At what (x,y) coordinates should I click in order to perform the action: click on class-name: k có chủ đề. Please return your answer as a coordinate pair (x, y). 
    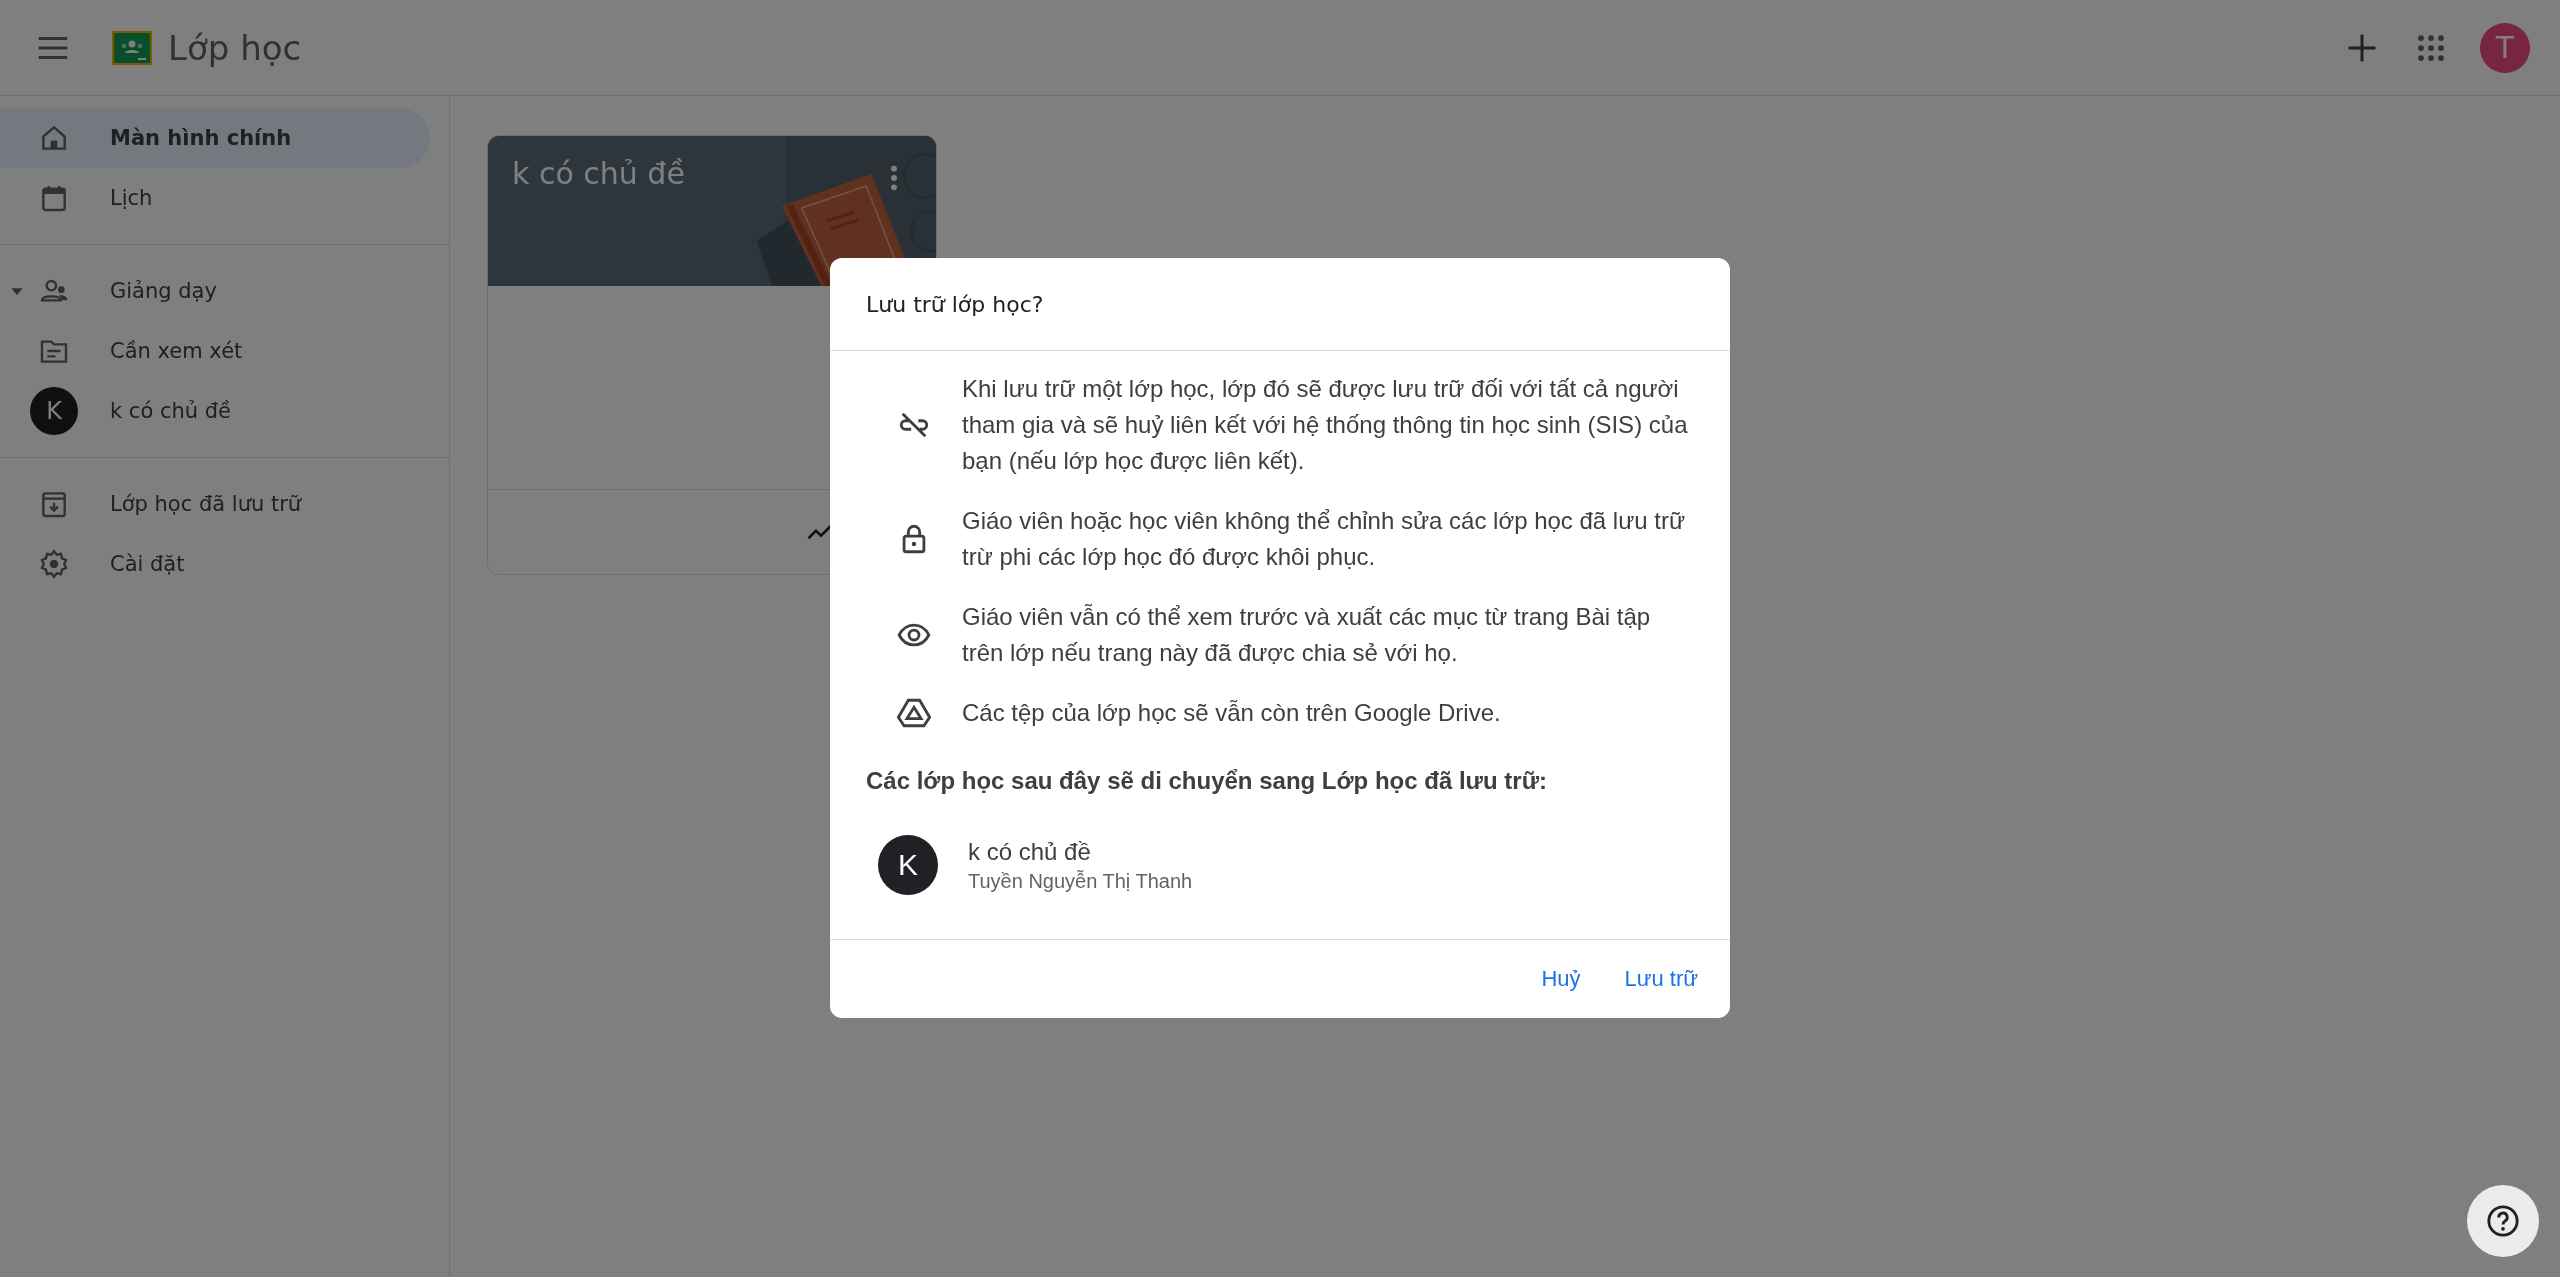
    Looking at the image, I should click on (1030, 851).